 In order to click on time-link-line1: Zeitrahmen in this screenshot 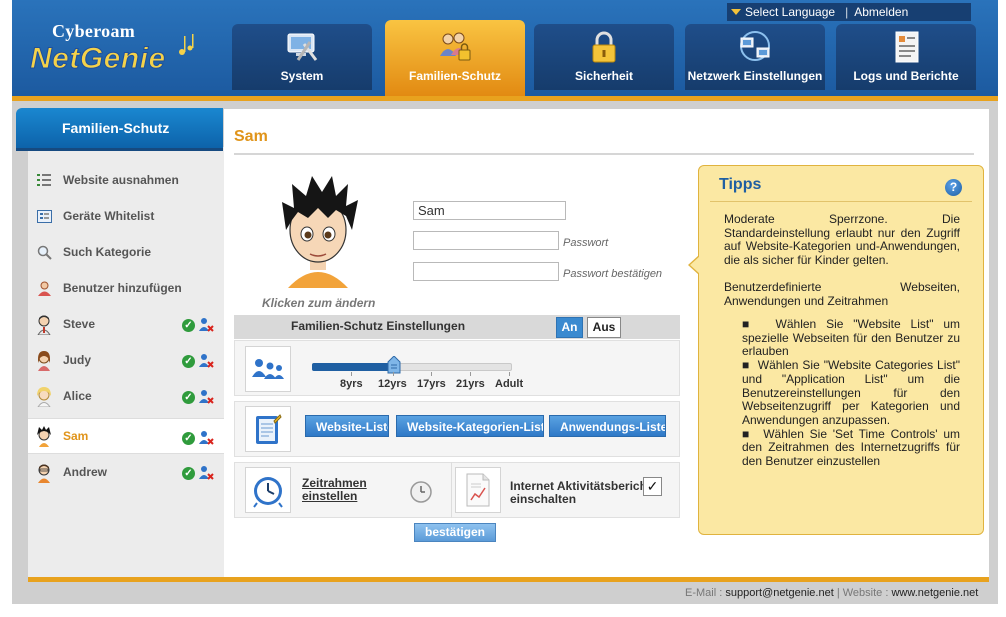, I will do `click(334, 483)`.